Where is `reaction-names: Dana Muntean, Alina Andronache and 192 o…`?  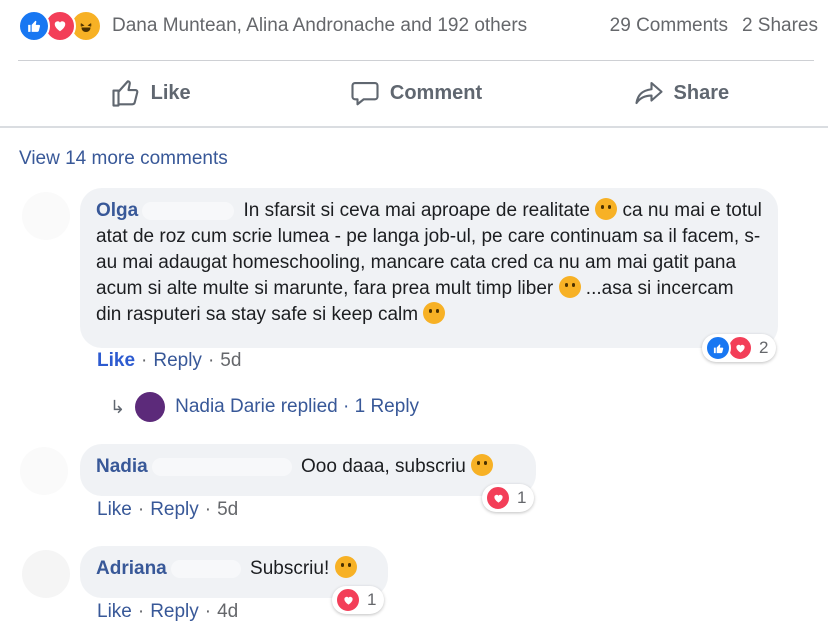
reaction-names: Dana Muntean, Alina Andronache and 192 o… is located at coordinates (319, 26).